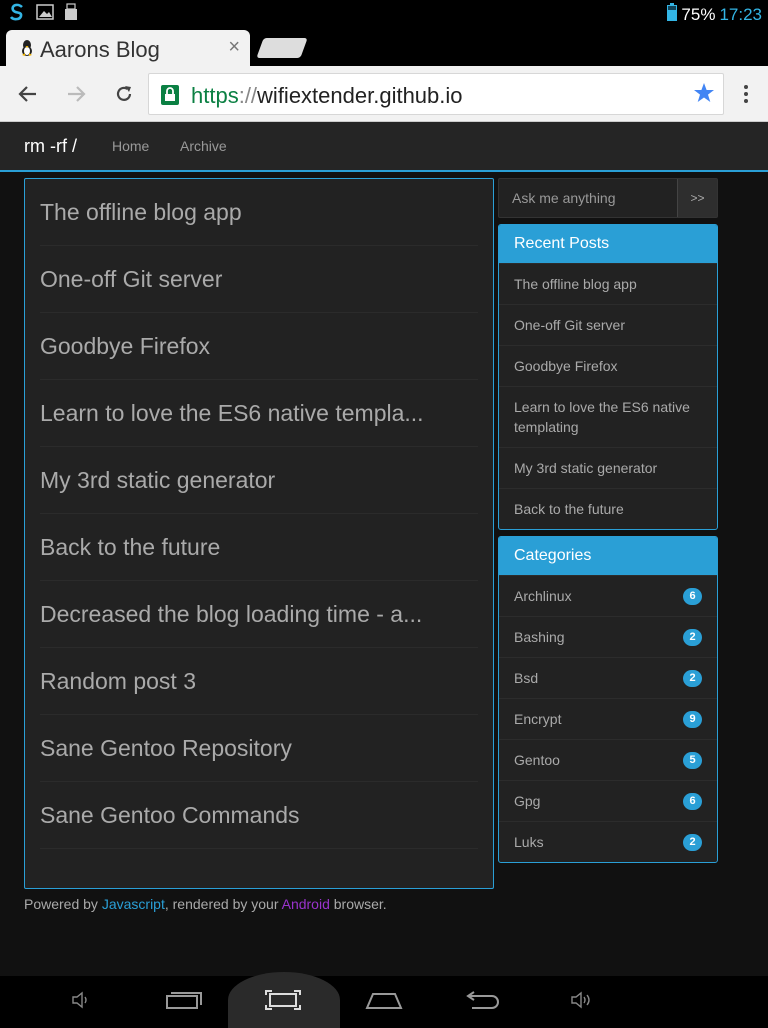 Image resolution: width=768 pixels, height=1028 pixels. Describe the element at coordinates (360, 95) in the screenshot. I see `url-host: wifiextender.github.io` at that location.